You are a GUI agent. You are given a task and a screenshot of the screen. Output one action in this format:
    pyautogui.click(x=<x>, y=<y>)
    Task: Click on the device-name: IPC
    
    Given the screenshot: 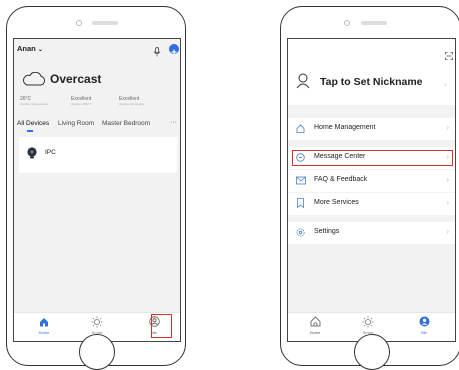 What is the action you would take?
    pyautogui.click(x=50, y=152)
    